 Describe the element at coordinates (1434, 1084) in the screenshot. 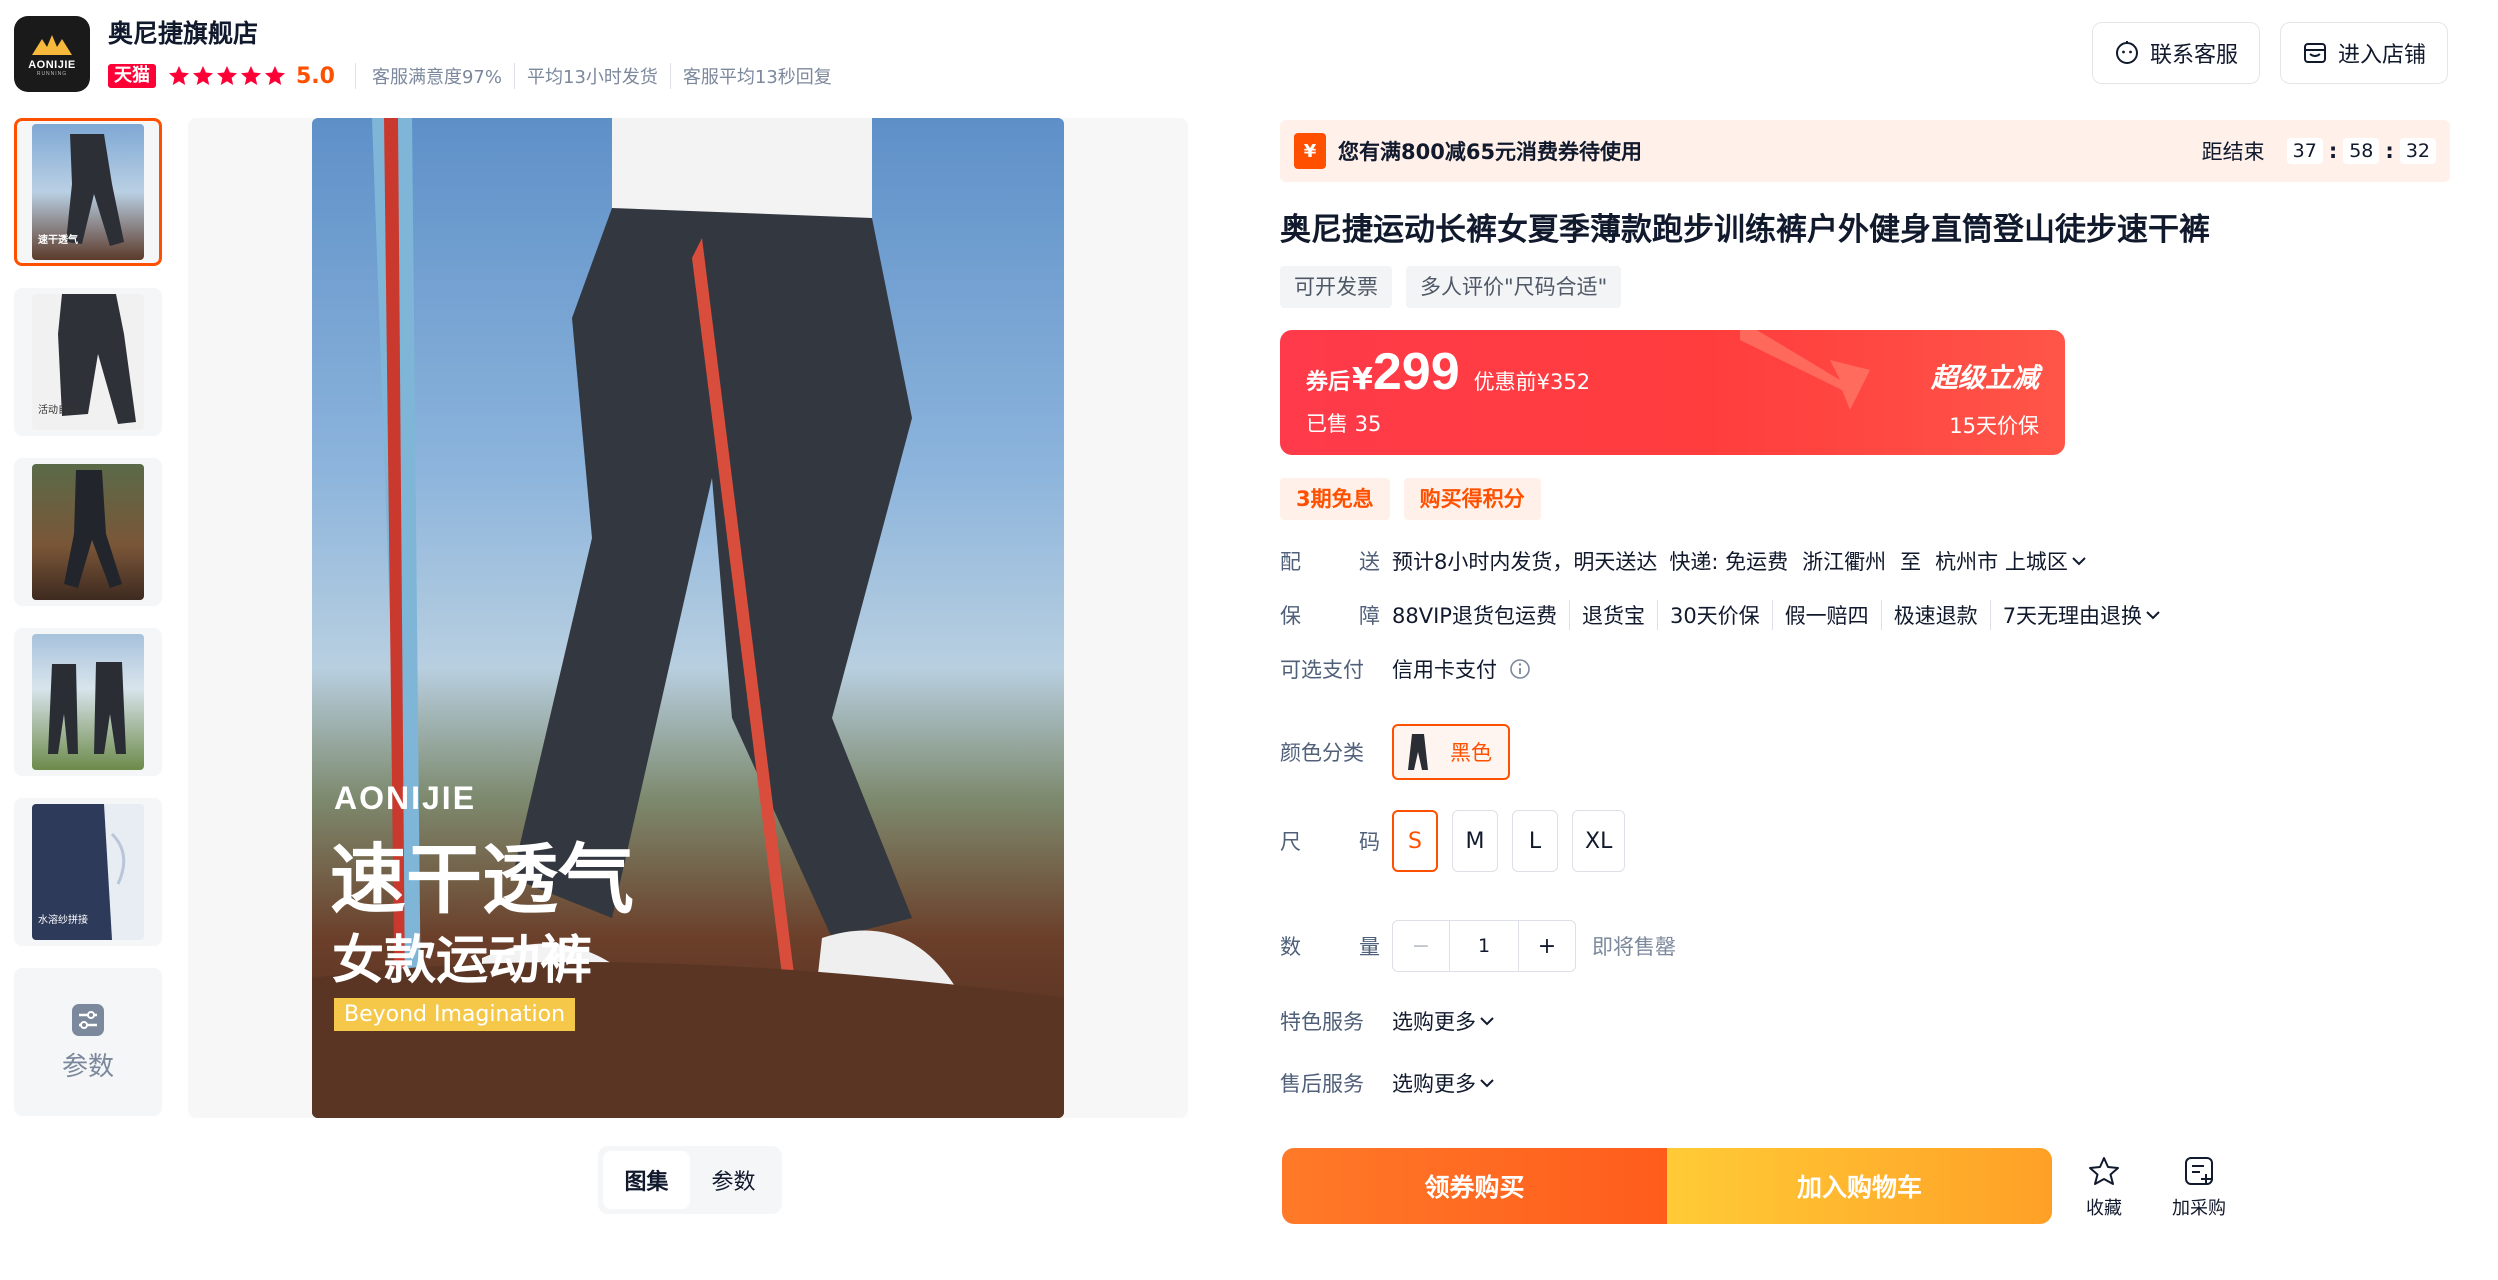

I see `after-sale-value: 选购更多` at that location.